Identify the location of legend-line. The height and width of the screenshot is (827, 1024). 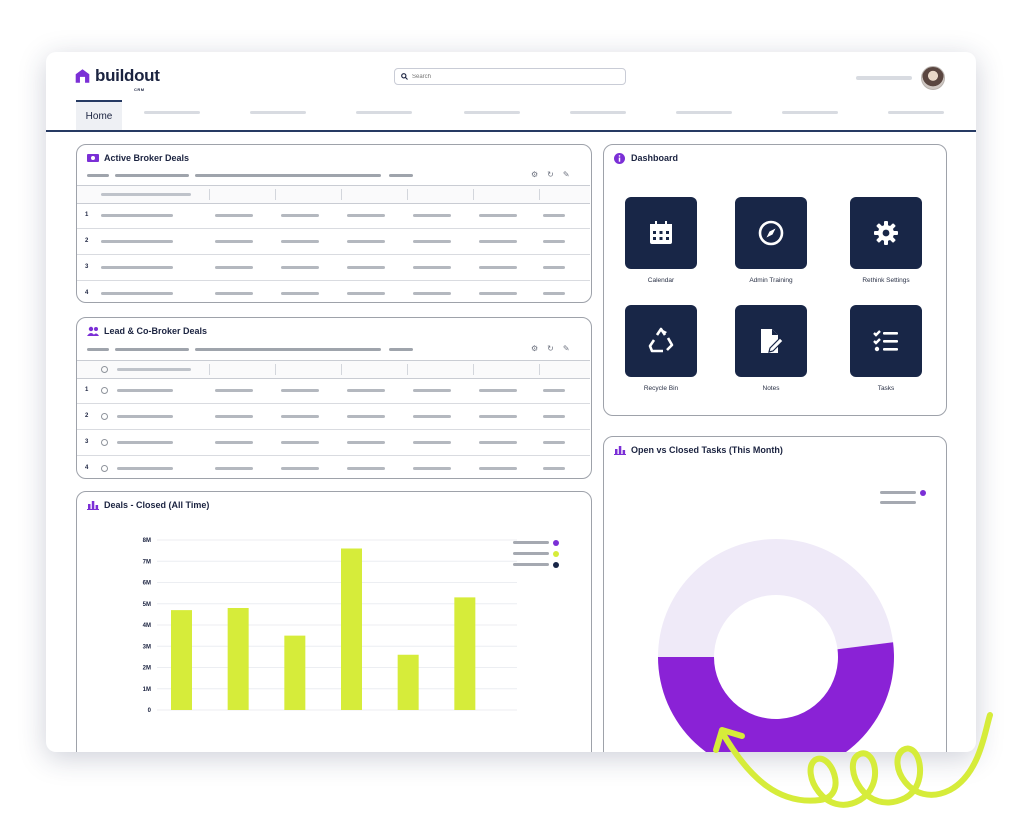
(898, 492).